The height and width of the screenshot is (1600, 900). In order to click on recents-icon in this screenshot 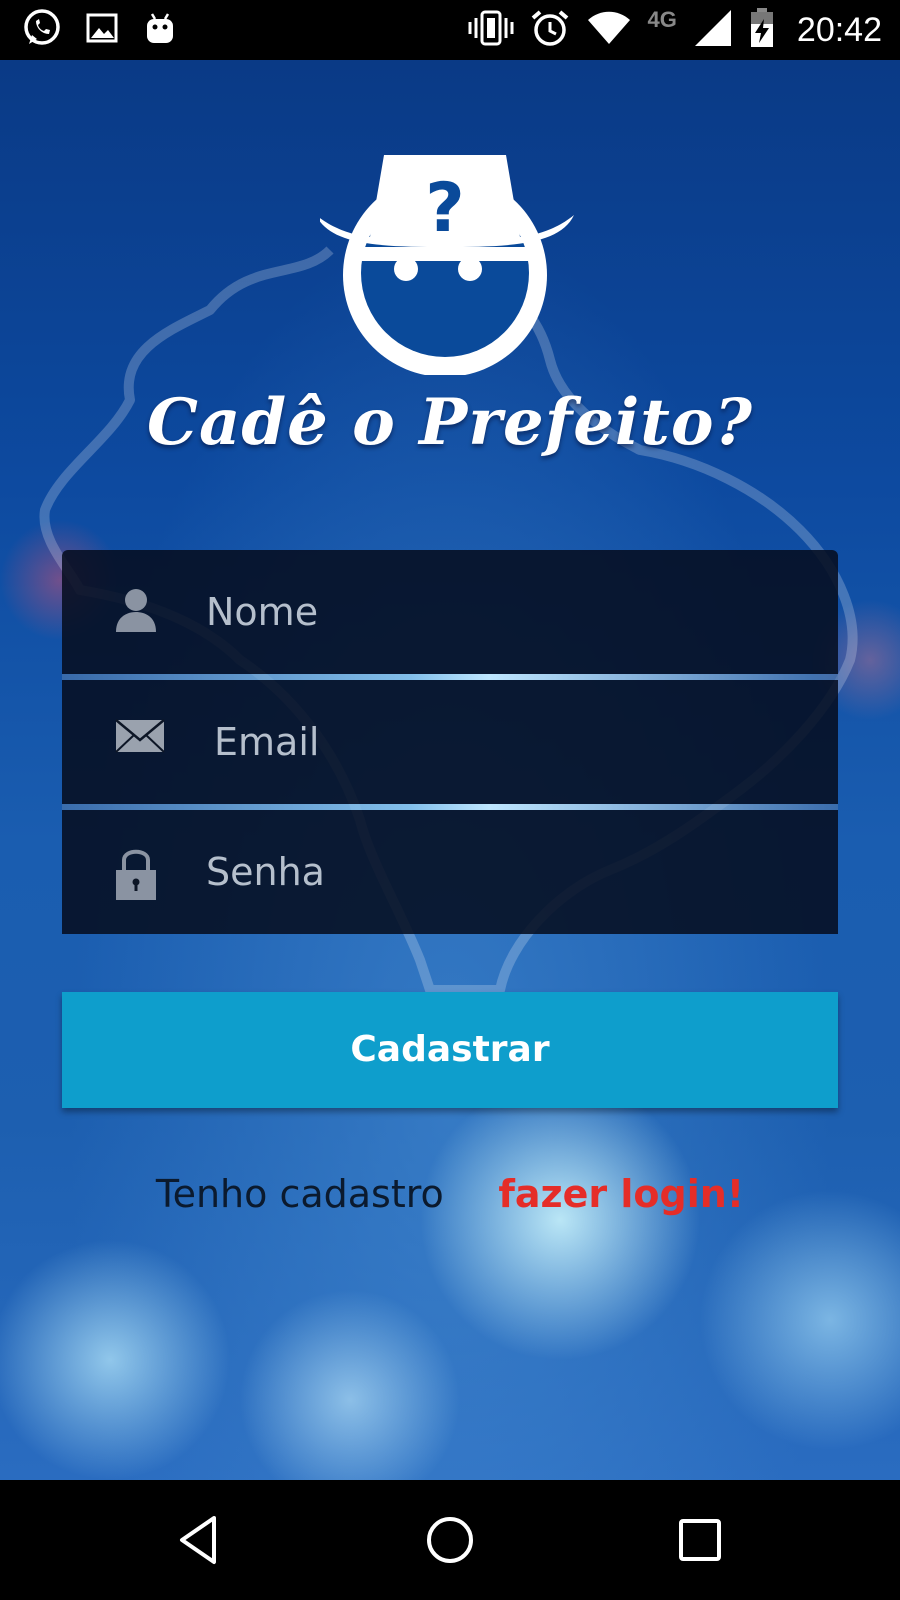, I will do `click(700, 1540)`.